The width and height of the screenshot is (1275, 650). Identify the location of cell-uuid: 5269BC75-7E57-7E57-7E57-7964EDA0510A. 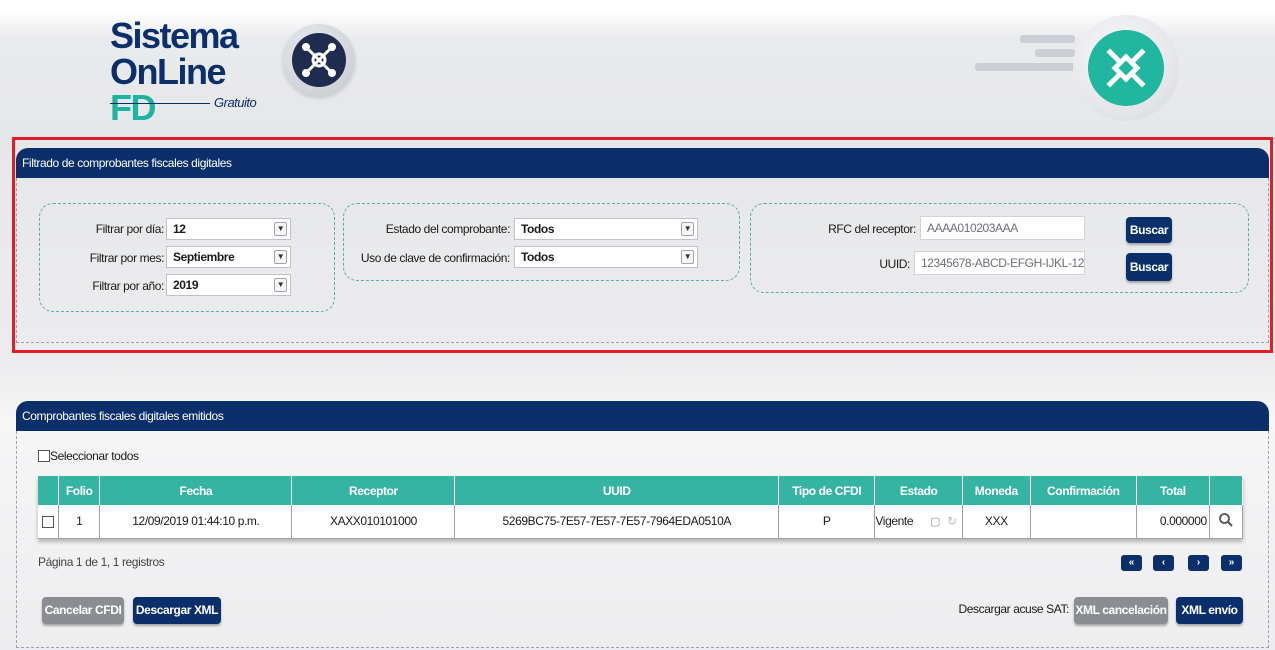
(616, 522).